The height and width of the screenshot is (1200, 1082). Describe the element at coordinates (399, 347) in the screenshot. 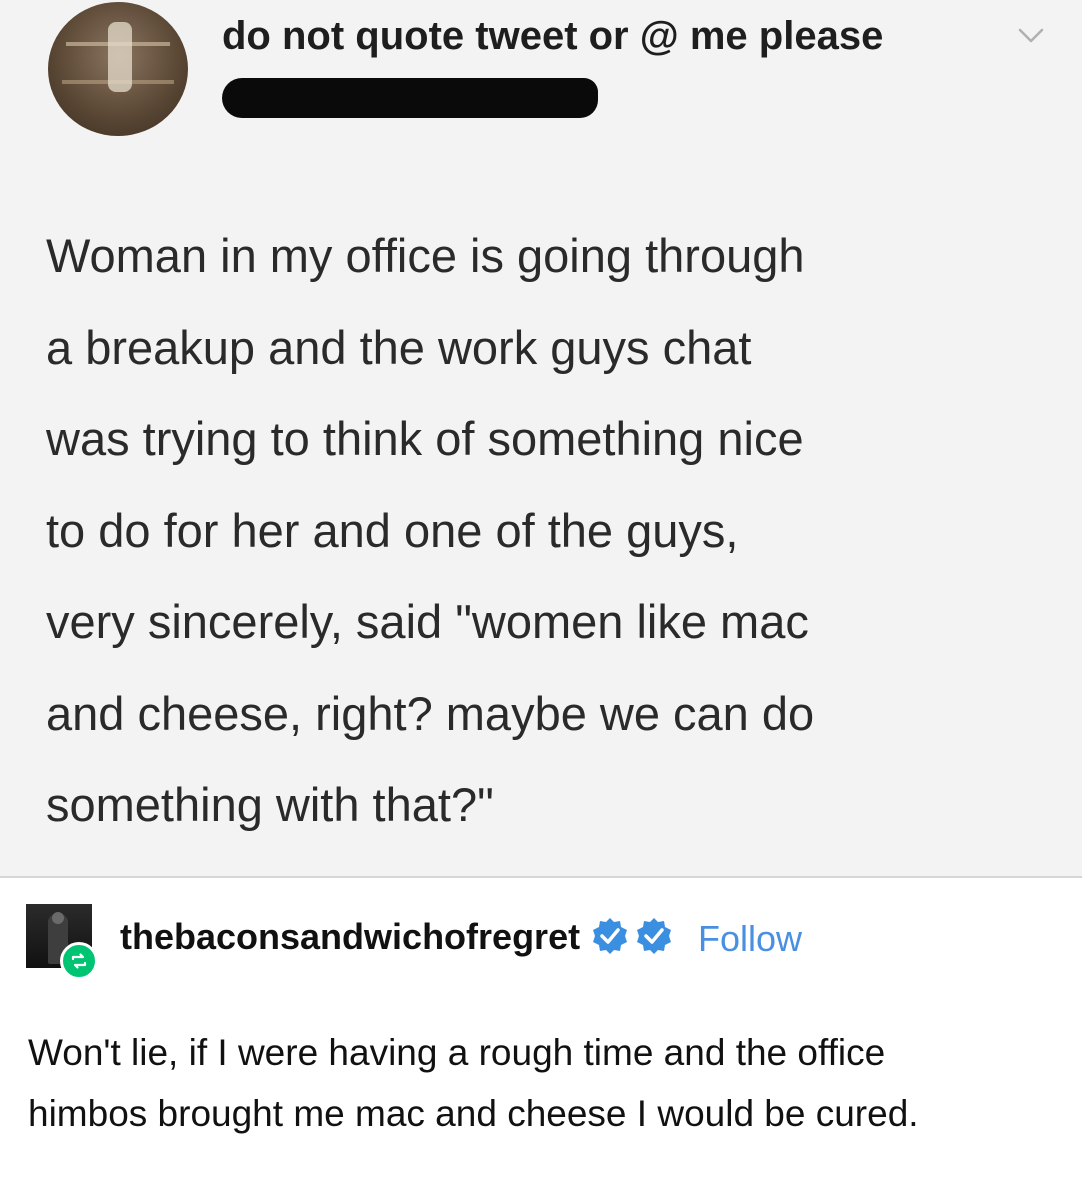

I see `tweet-text-line: a breakup and the work guys chat` at that location.